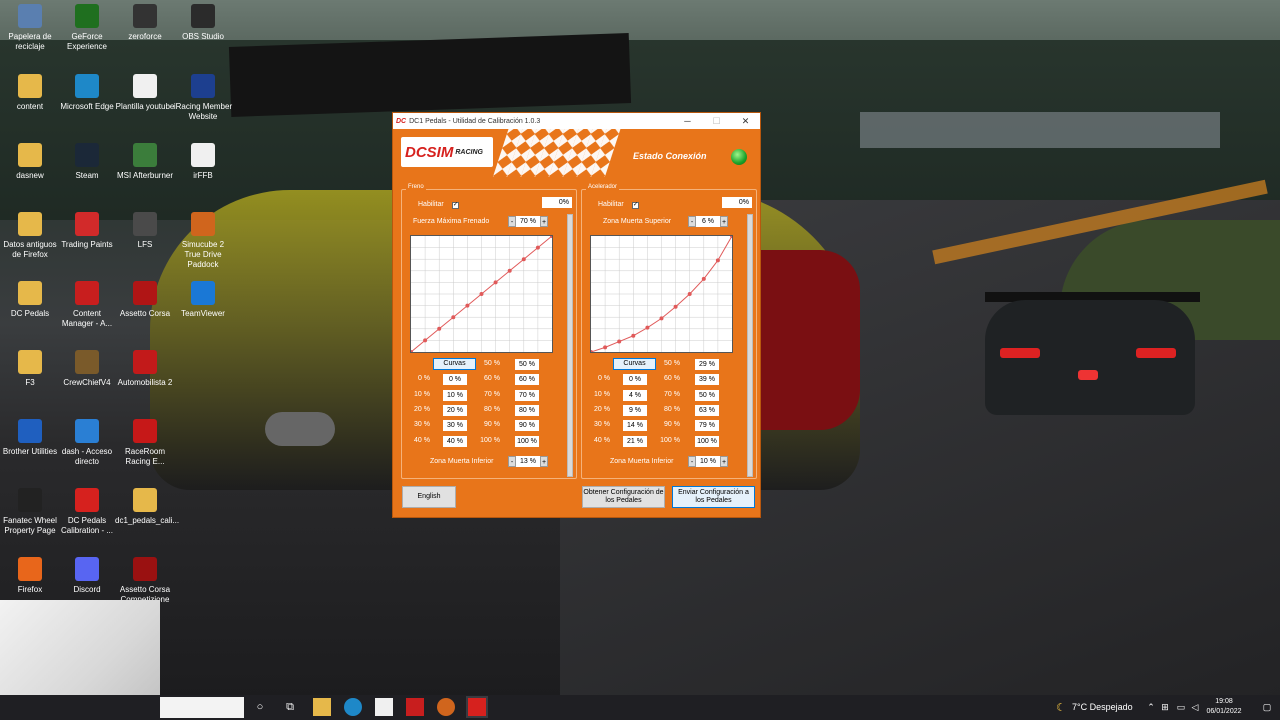 The width and height of the screenshot is (1280, 720). Describe the element at coordinates (30, 369) in the screenshot. I see `desktop-icon: F3` at that location.